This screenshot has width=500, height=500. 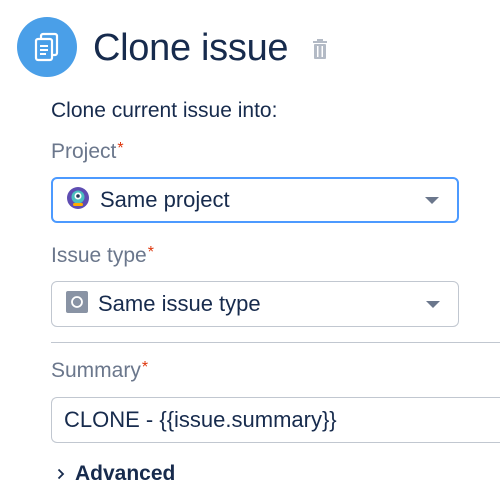 I want to click on summary-label-text: Summary, so click(x=96, y=370).